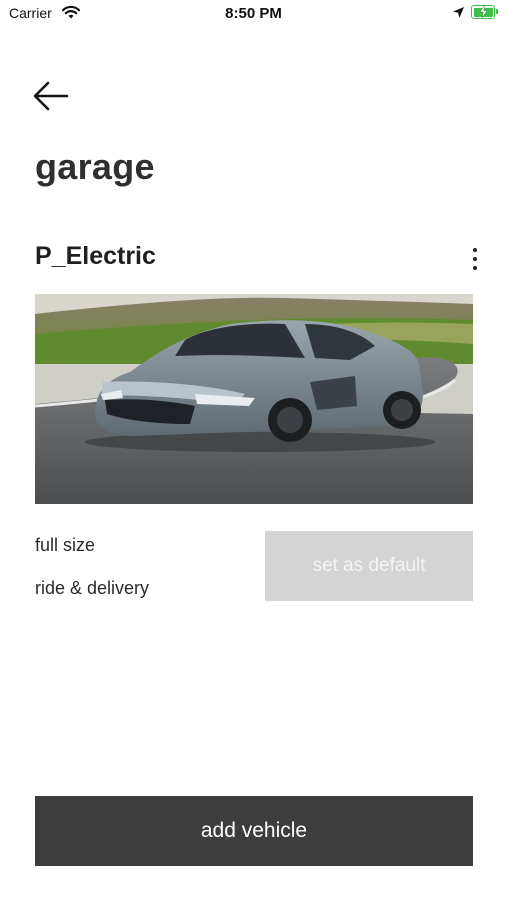 The width and height of the screenshot is (507, 900). I want to click on vehicle-name: P_Electric, so click(95, 256).